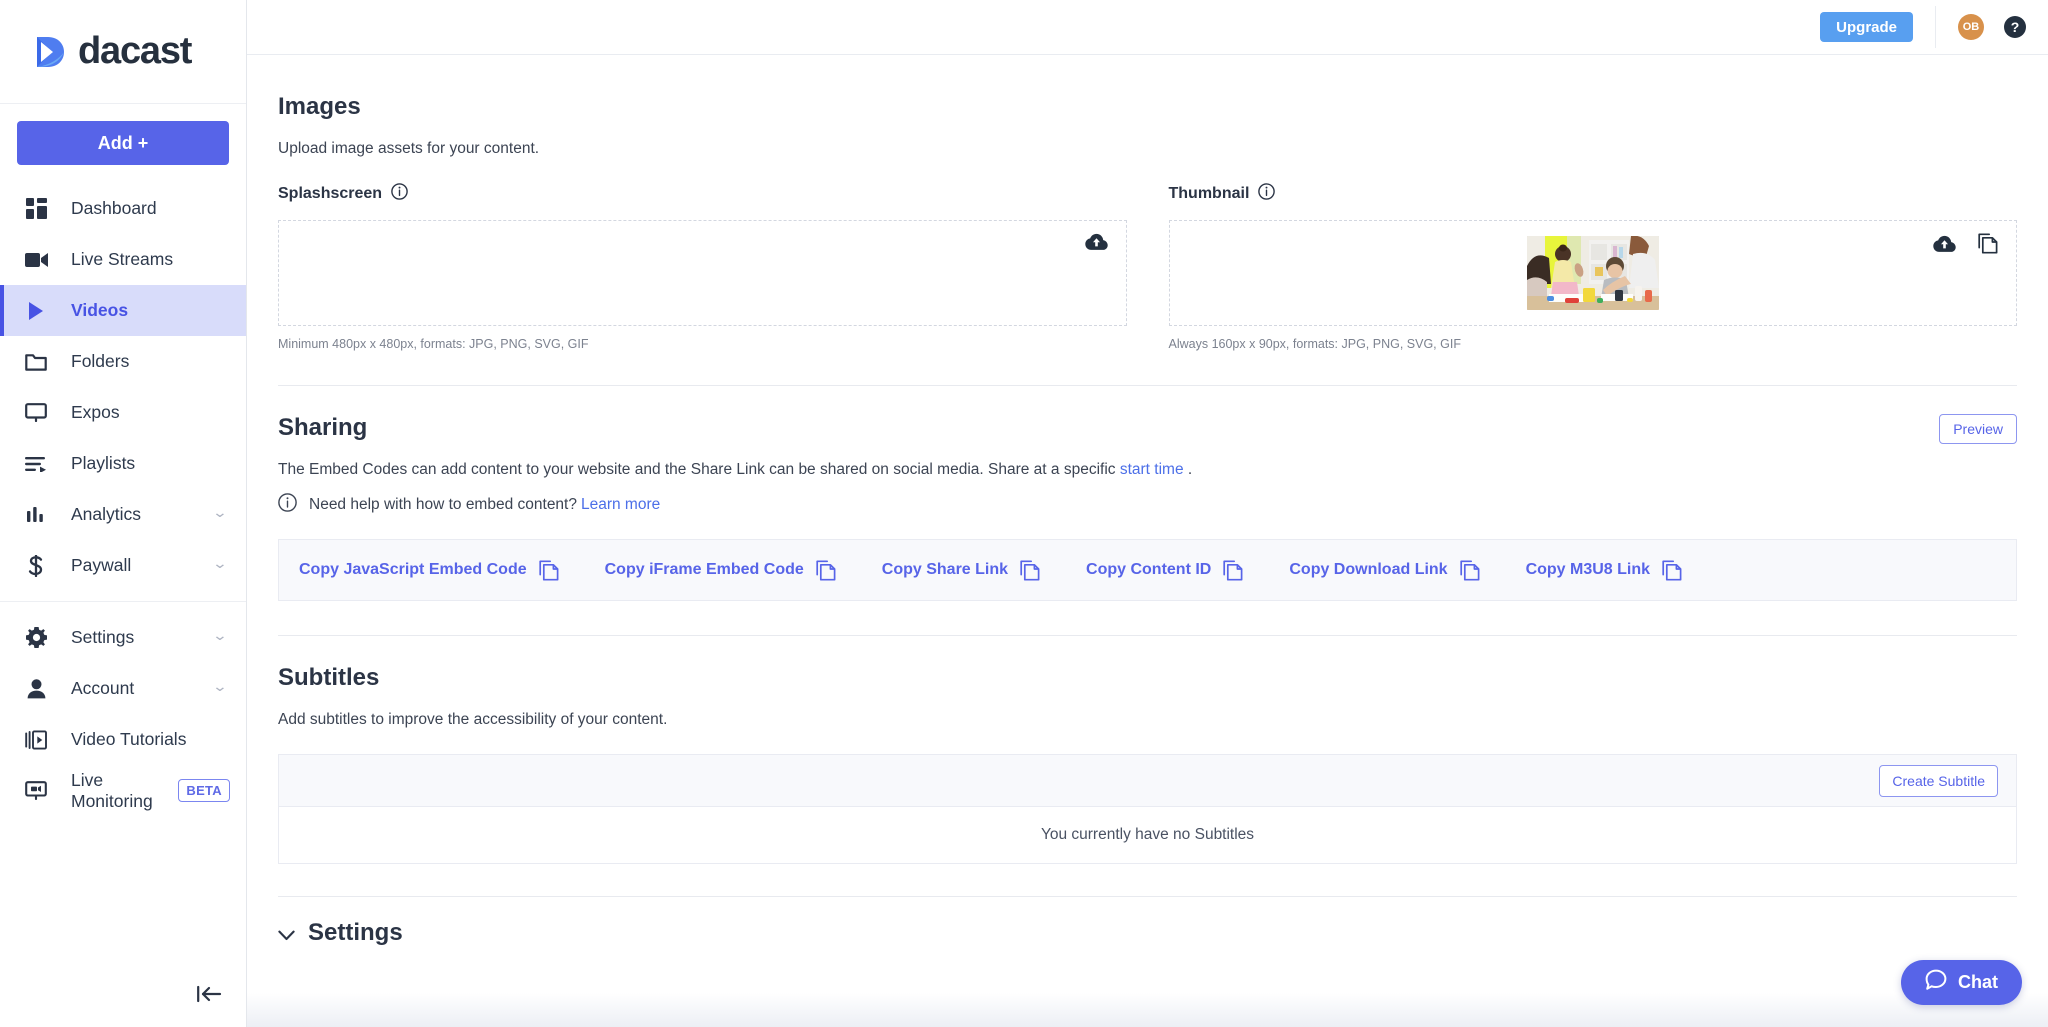 Image resolution: width=2048 pixels, height=1027 pixels. I want to click on sidebar-item-label: Live Streams, so click(122, 259).